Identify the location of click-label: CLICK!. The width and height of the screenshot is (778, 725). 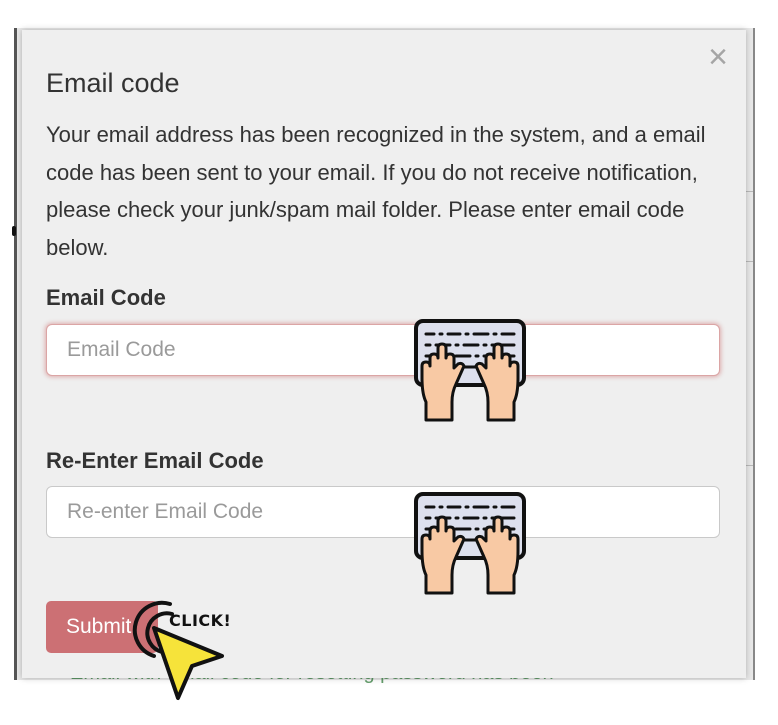
(200, 620).